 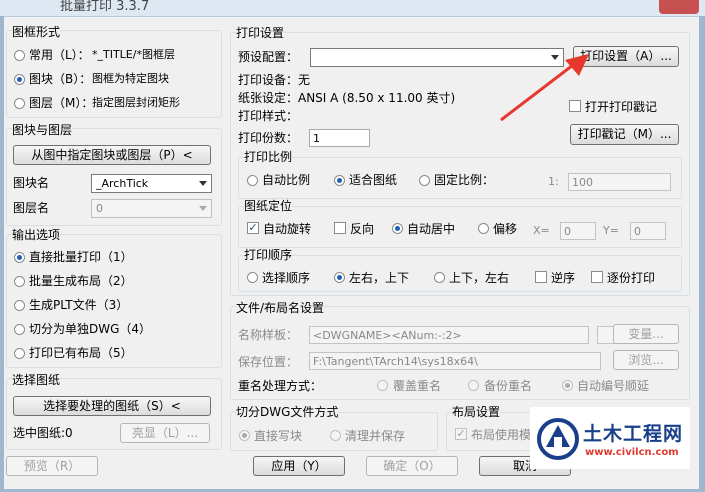 I want to click on name-template-label: 名称样板：, so click(x=268, y=335).